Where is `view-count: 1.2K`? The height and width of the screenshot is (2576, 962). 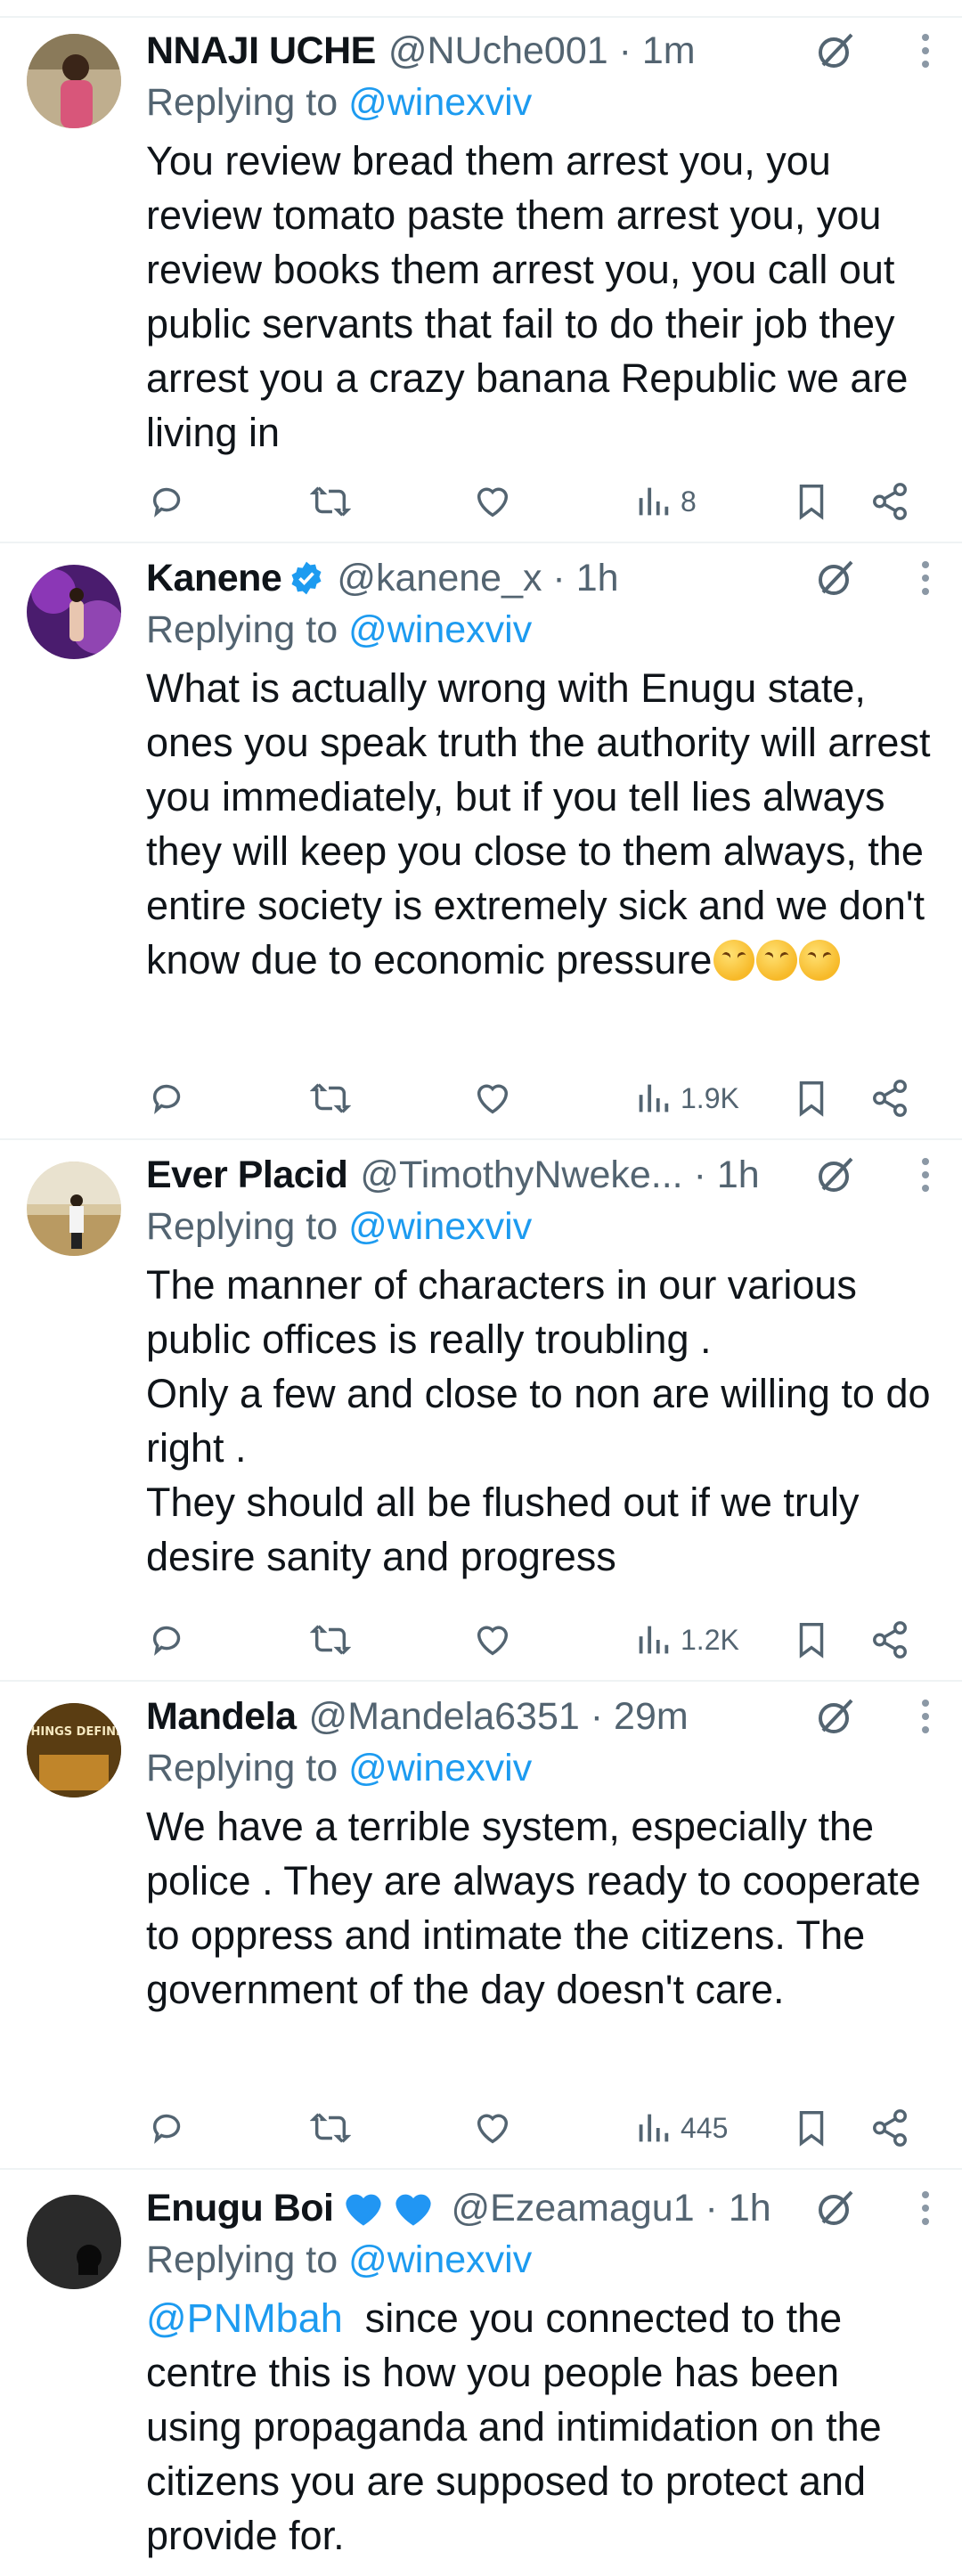
view-count: 1.2K is located at coordinates (710, 1640).